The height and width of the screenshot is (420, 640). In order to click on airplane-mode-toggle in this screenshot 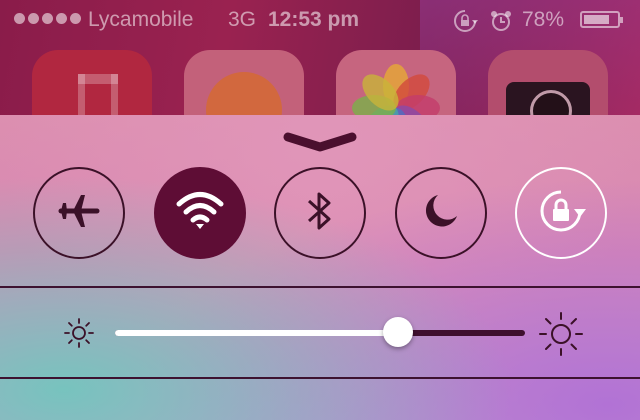, I will do `click(79, 213)`.